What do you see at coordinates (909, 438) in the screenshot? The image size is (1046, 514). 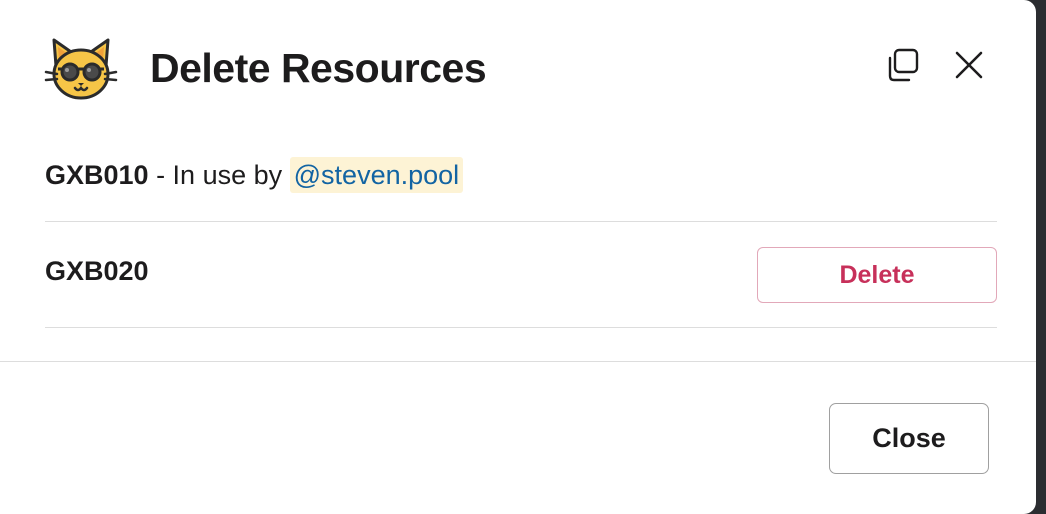 I see `close-button: Close` at bounding box center [909, 438].